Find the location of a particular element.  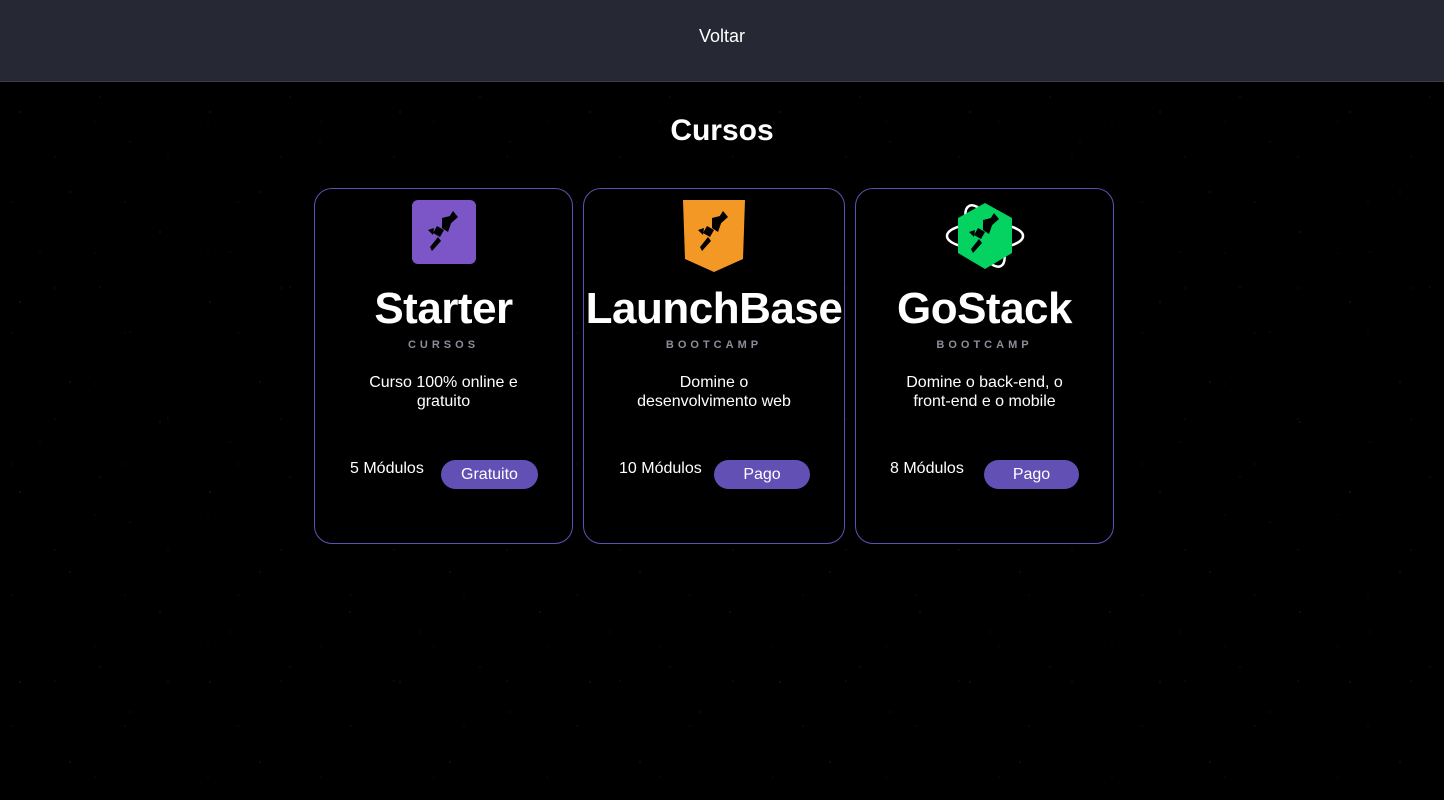

description-line: desenvolvimento web is located at coordinates (714, 401).